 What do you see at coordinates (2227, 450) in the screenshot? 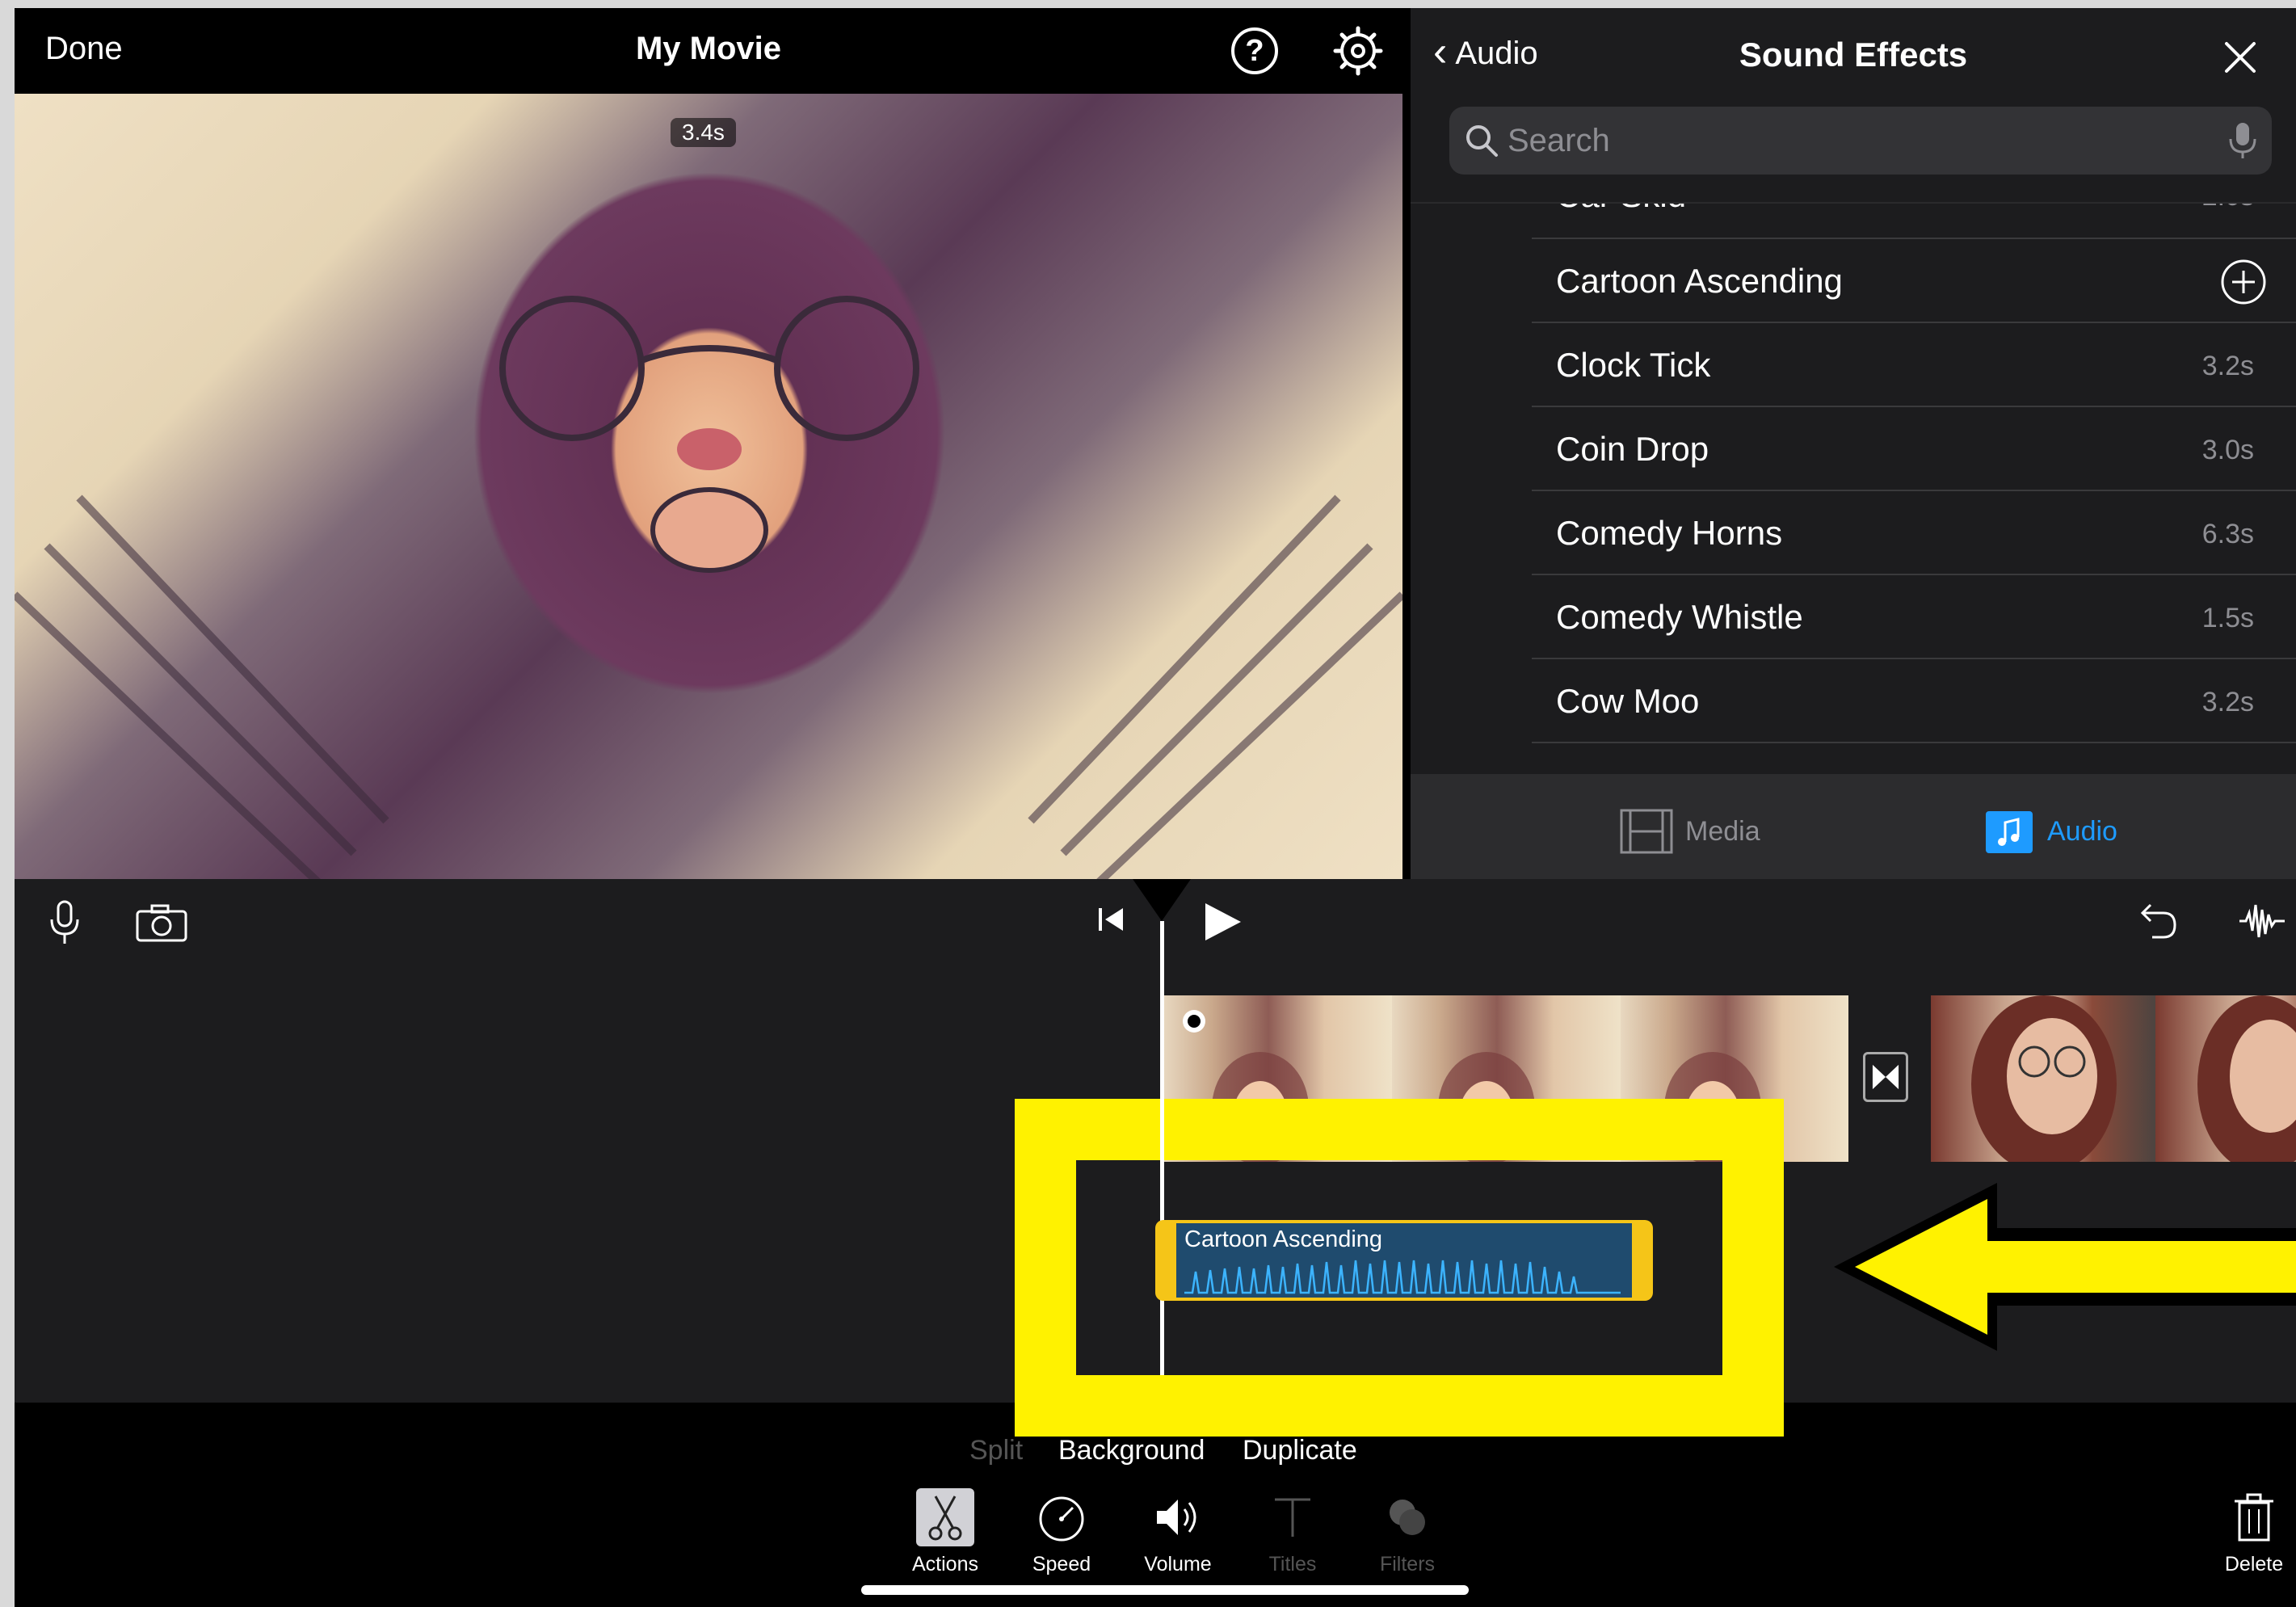
I see `sound-duration: 3.0s` at bounding box center [2227, 450].